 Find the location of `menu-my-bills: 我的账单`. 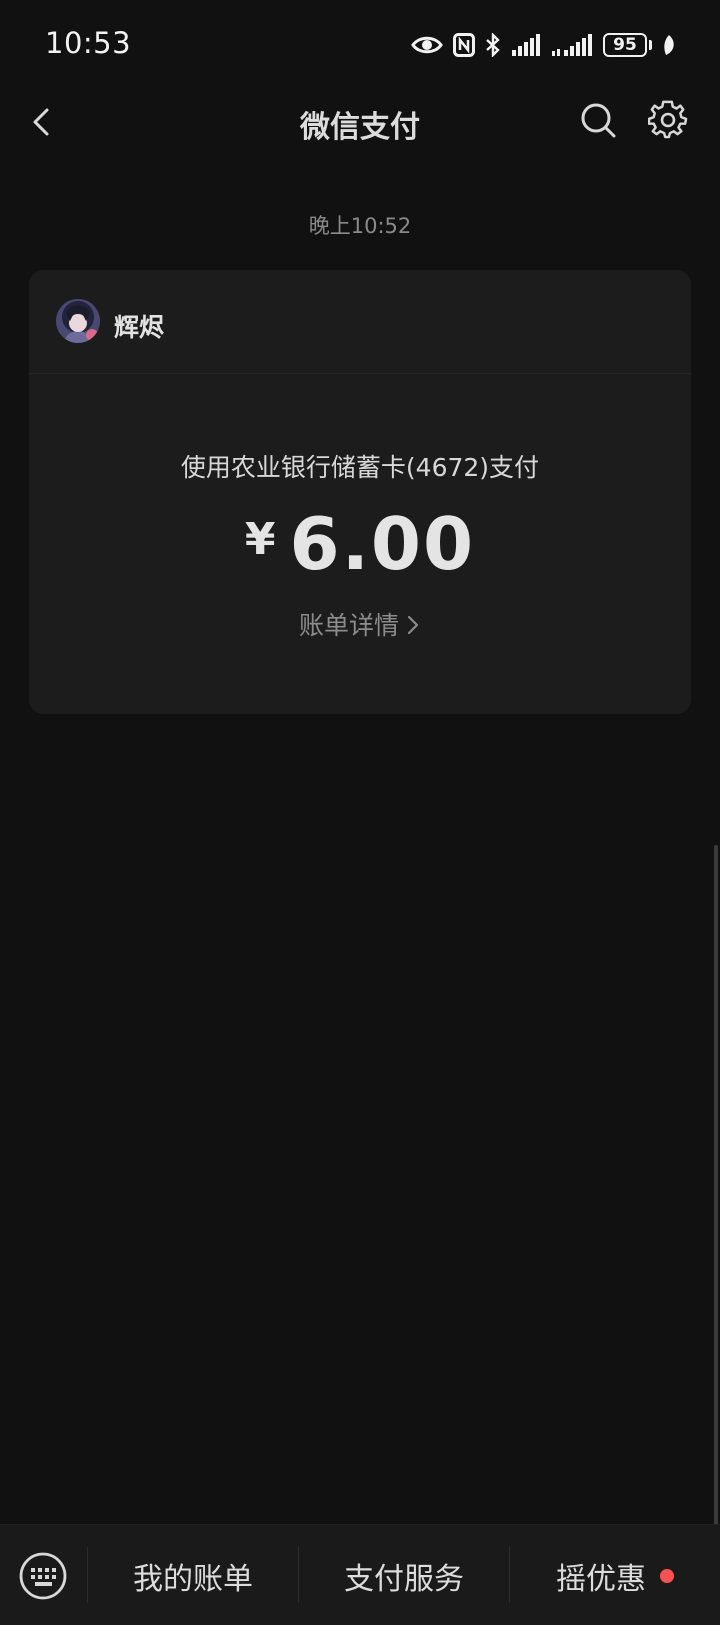

menu-my-bills: 我的账单 is located at coordinates (193, 1575).